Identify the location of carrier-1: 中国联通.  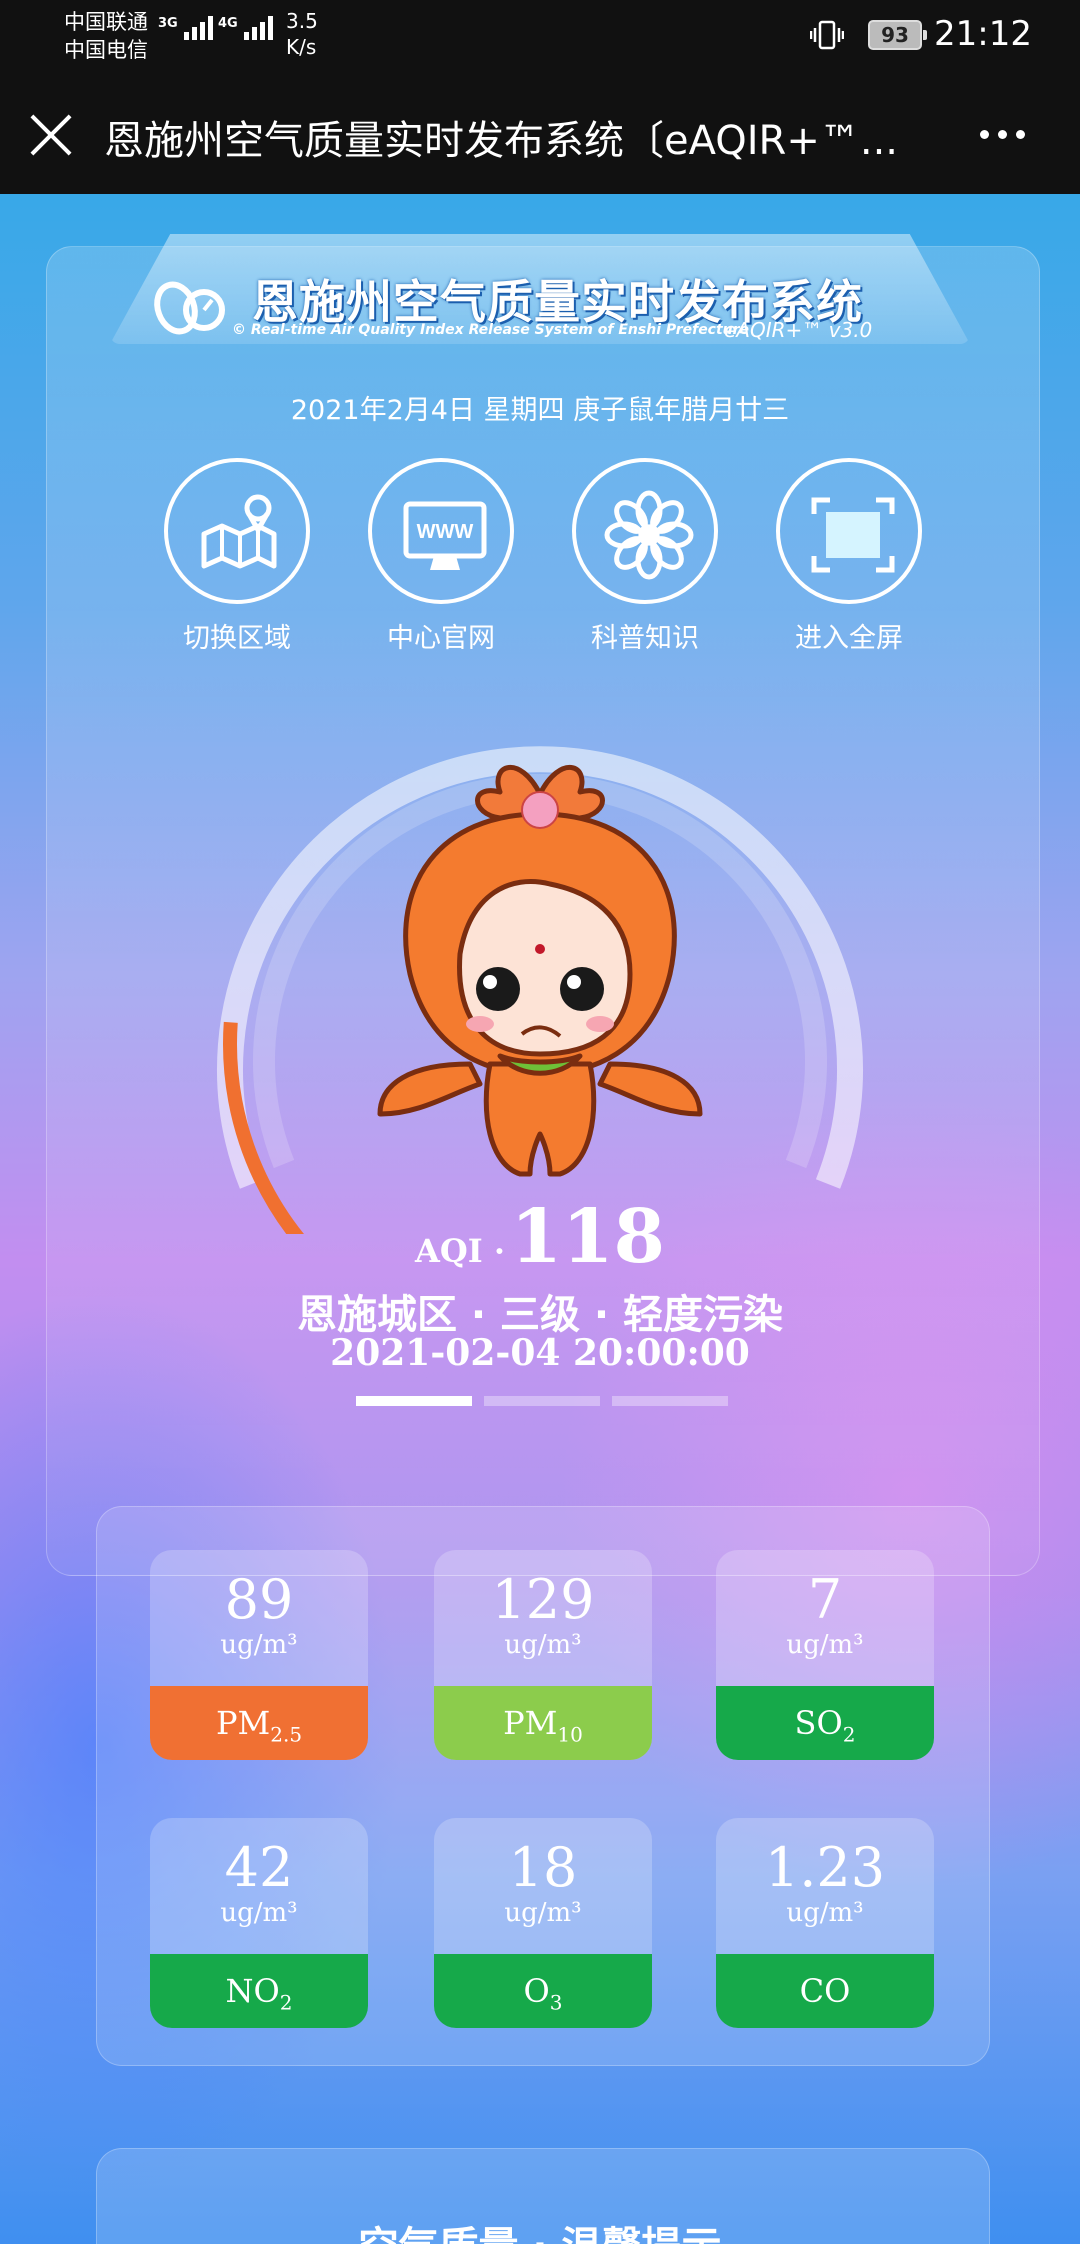
(106, 22).